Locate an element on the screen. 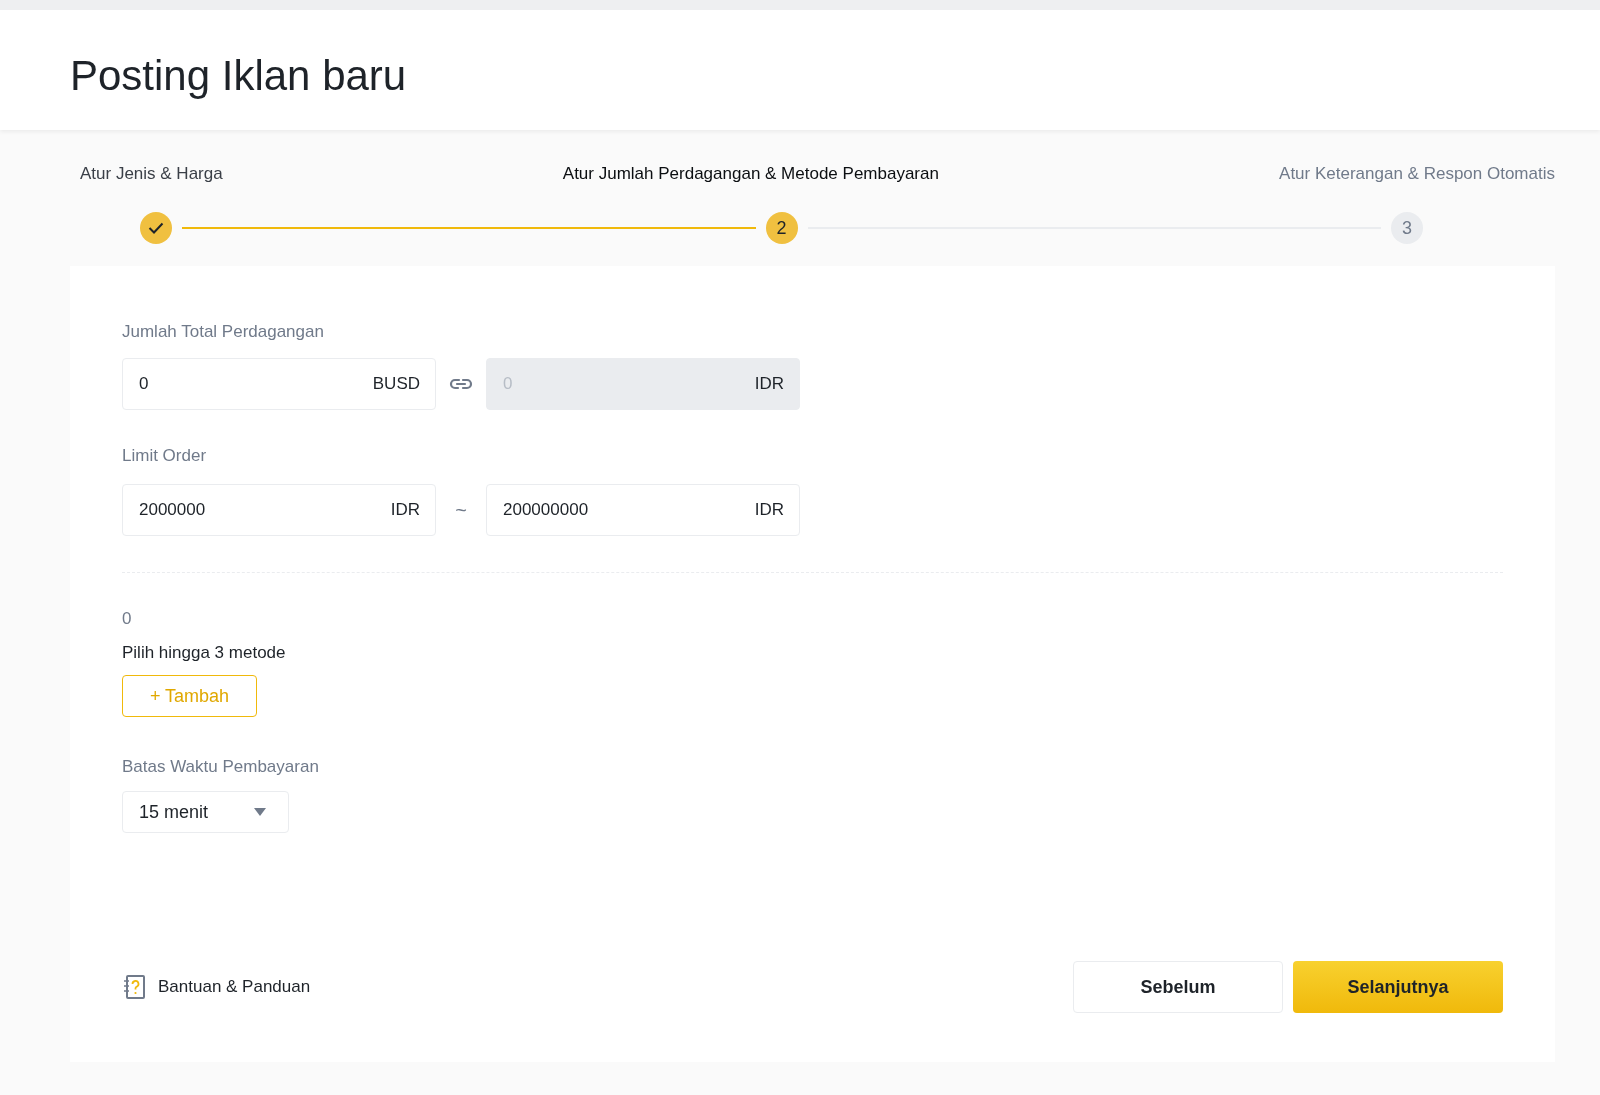  step-number: 2 is located at coordinates (781, 228).